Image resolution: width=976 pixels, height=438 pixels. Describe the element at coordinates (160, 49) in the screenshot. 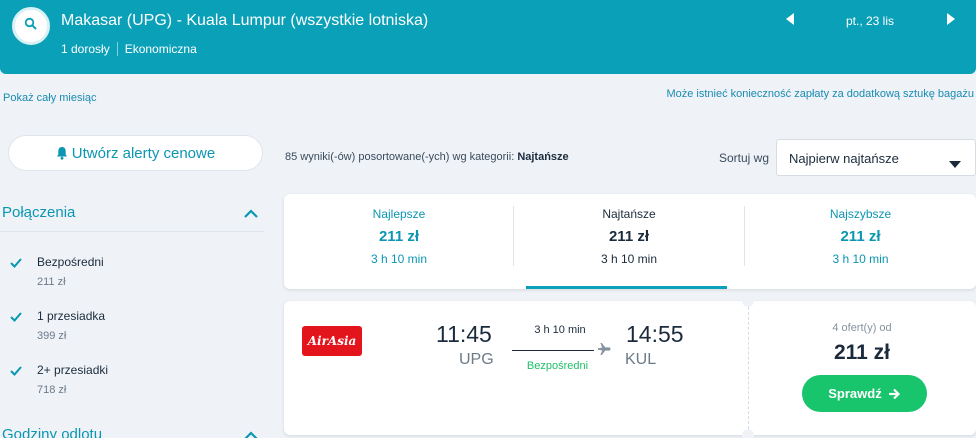

I see `cabin-text: Ekonomiczna` at that location.